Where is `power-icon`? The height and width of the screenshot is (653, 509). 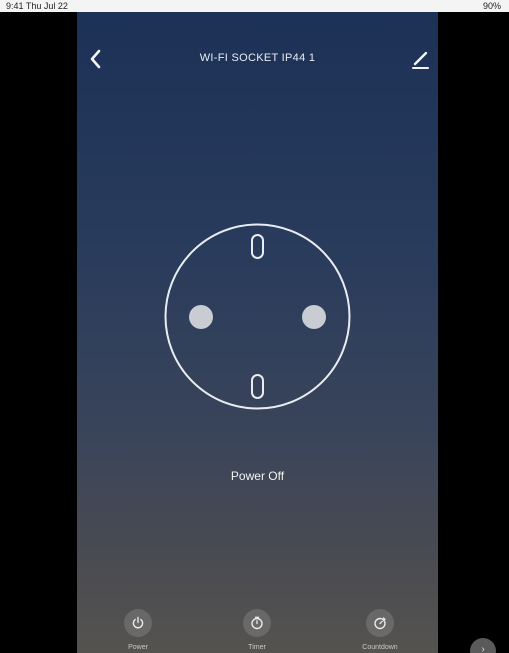 power-icon is located at coordinates (138, 622).